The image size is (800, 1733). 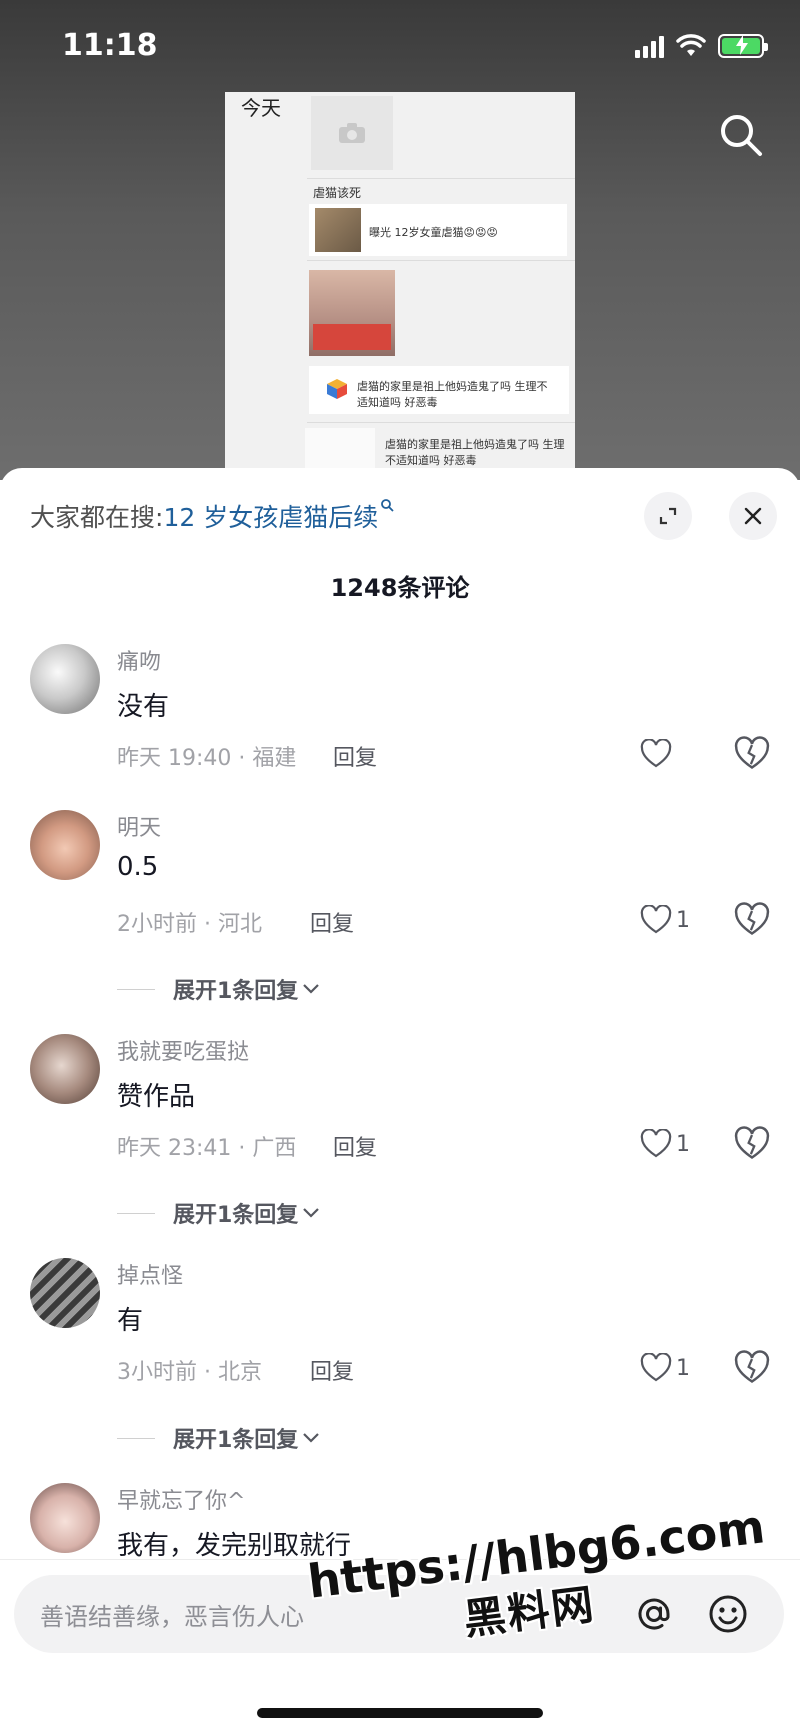 I want to click on comment-meta: 昨天 19:40 · 福建, so click(x=207, y=758).